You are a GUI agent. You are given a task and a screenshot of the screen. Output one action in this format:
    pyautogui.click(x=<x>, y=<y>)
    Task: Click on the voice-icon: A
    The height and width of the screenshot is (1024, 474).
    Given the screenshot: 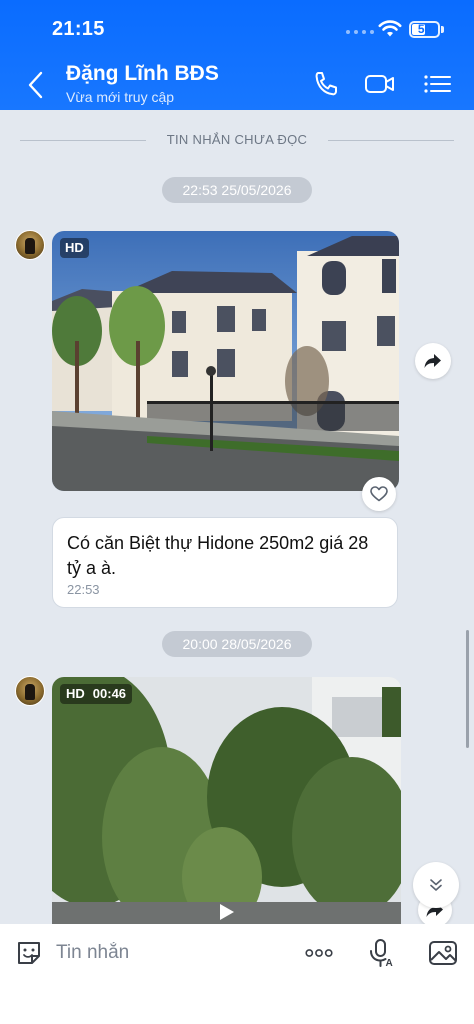 What is the action you would take?
    pyautogui.click(x=381, y=953)
    